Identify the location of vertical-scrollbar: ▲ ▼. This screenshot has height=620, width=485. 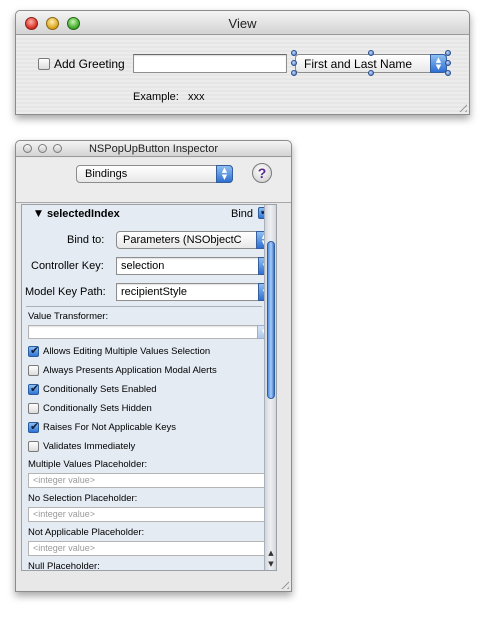
(270, 387).